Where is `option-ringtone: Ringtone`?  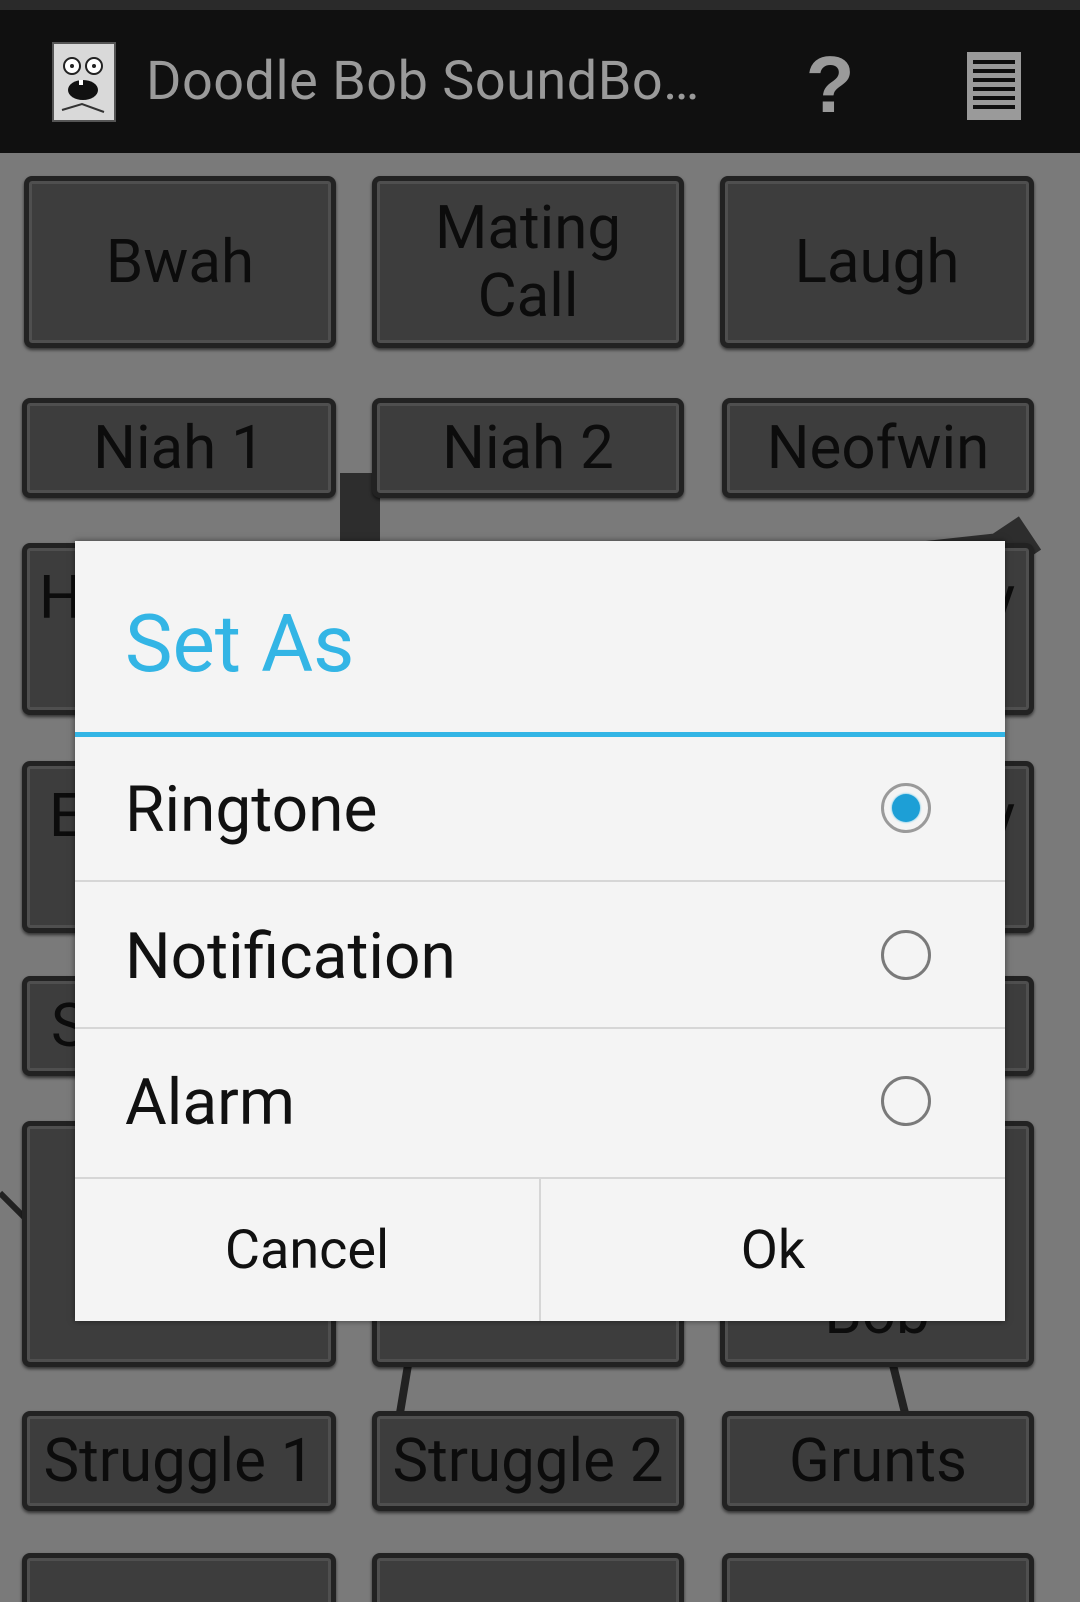
option-ringtone: Ringtone is located at coordinates (540, 809).